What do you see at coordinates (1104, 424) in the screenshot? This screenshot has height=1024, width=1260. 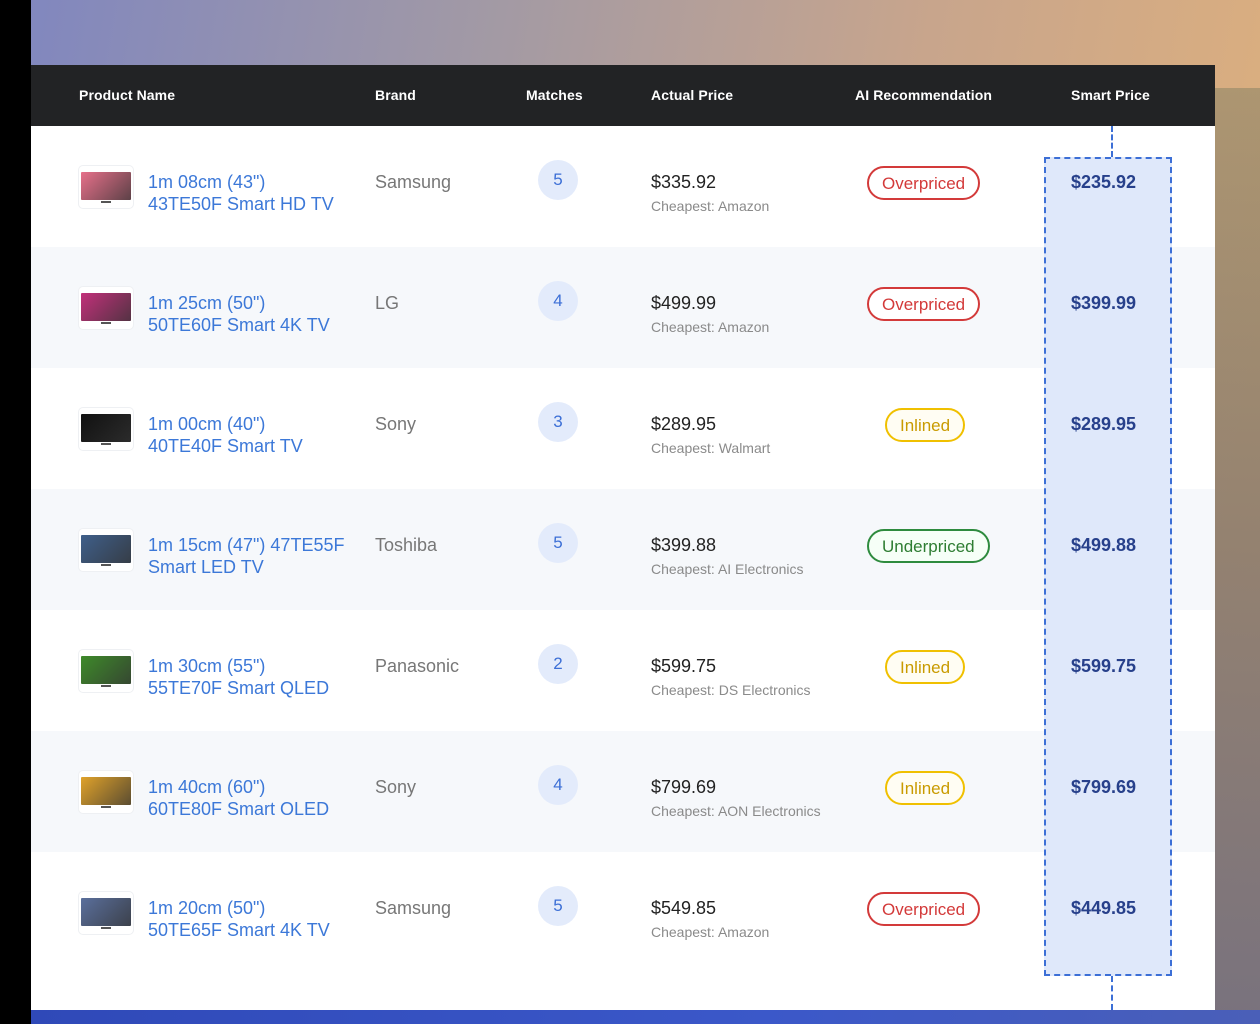 I see `smart-price-value: $289.95` at bounding box center [1104, 424].